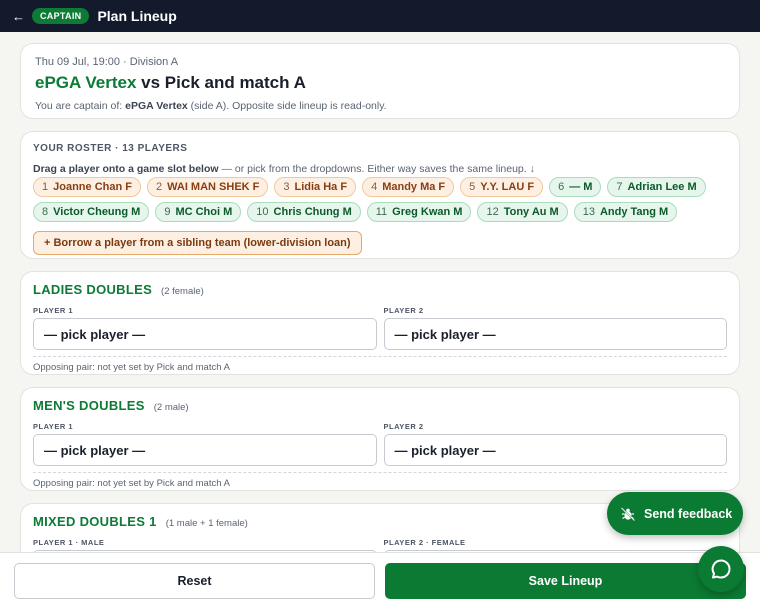  I want to click on chat-bubble-icon, so click(721, 569).